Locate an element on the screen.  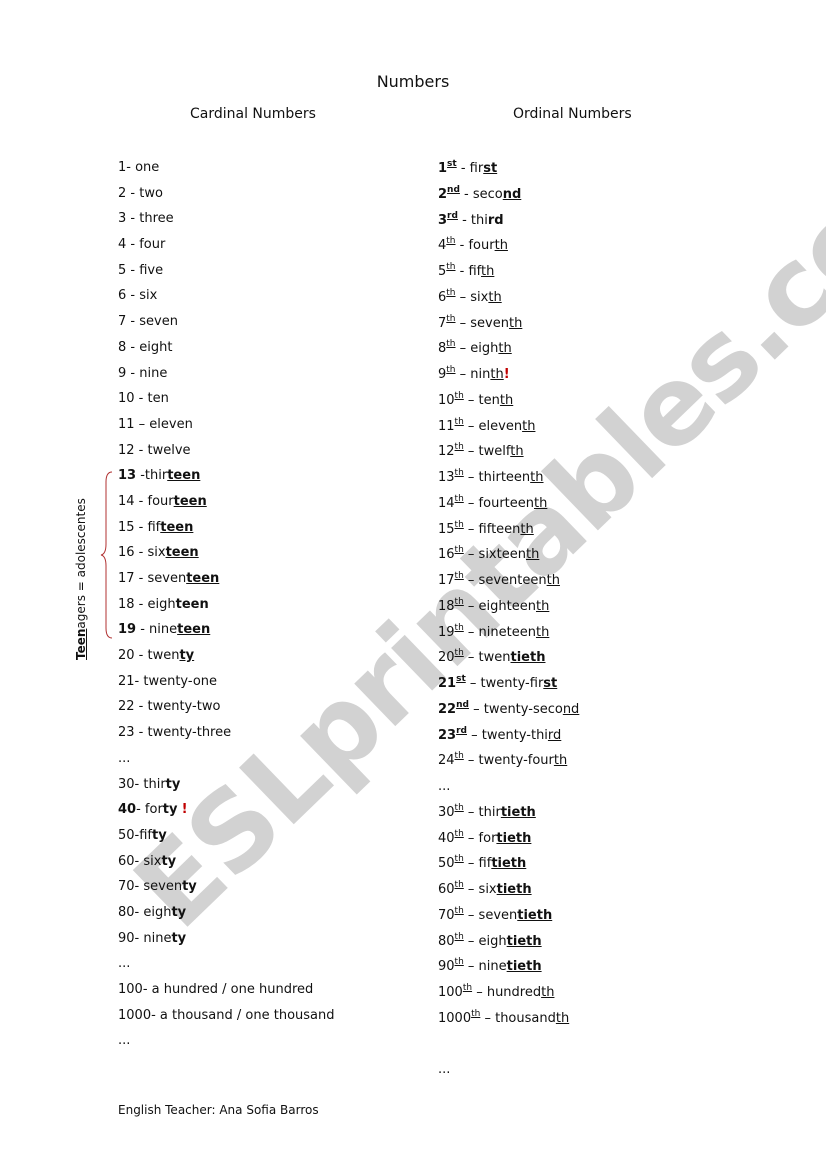
text-segment: 8 - eight is located at coordinates (145, 347).